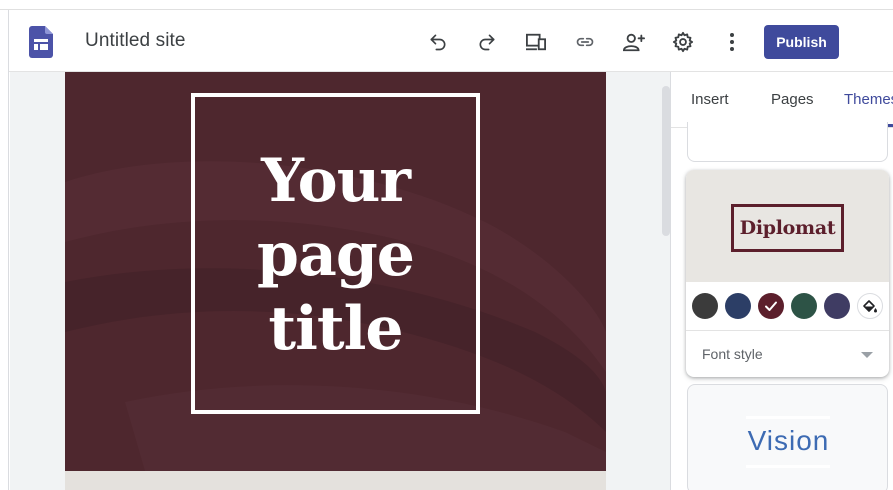 Image resolution: width=893 pixels, height=490 pixels. What do you see at coordinates (634, 42) in the screenshot?
I see `share-add-person-icon` at bounding box center [634, 42].